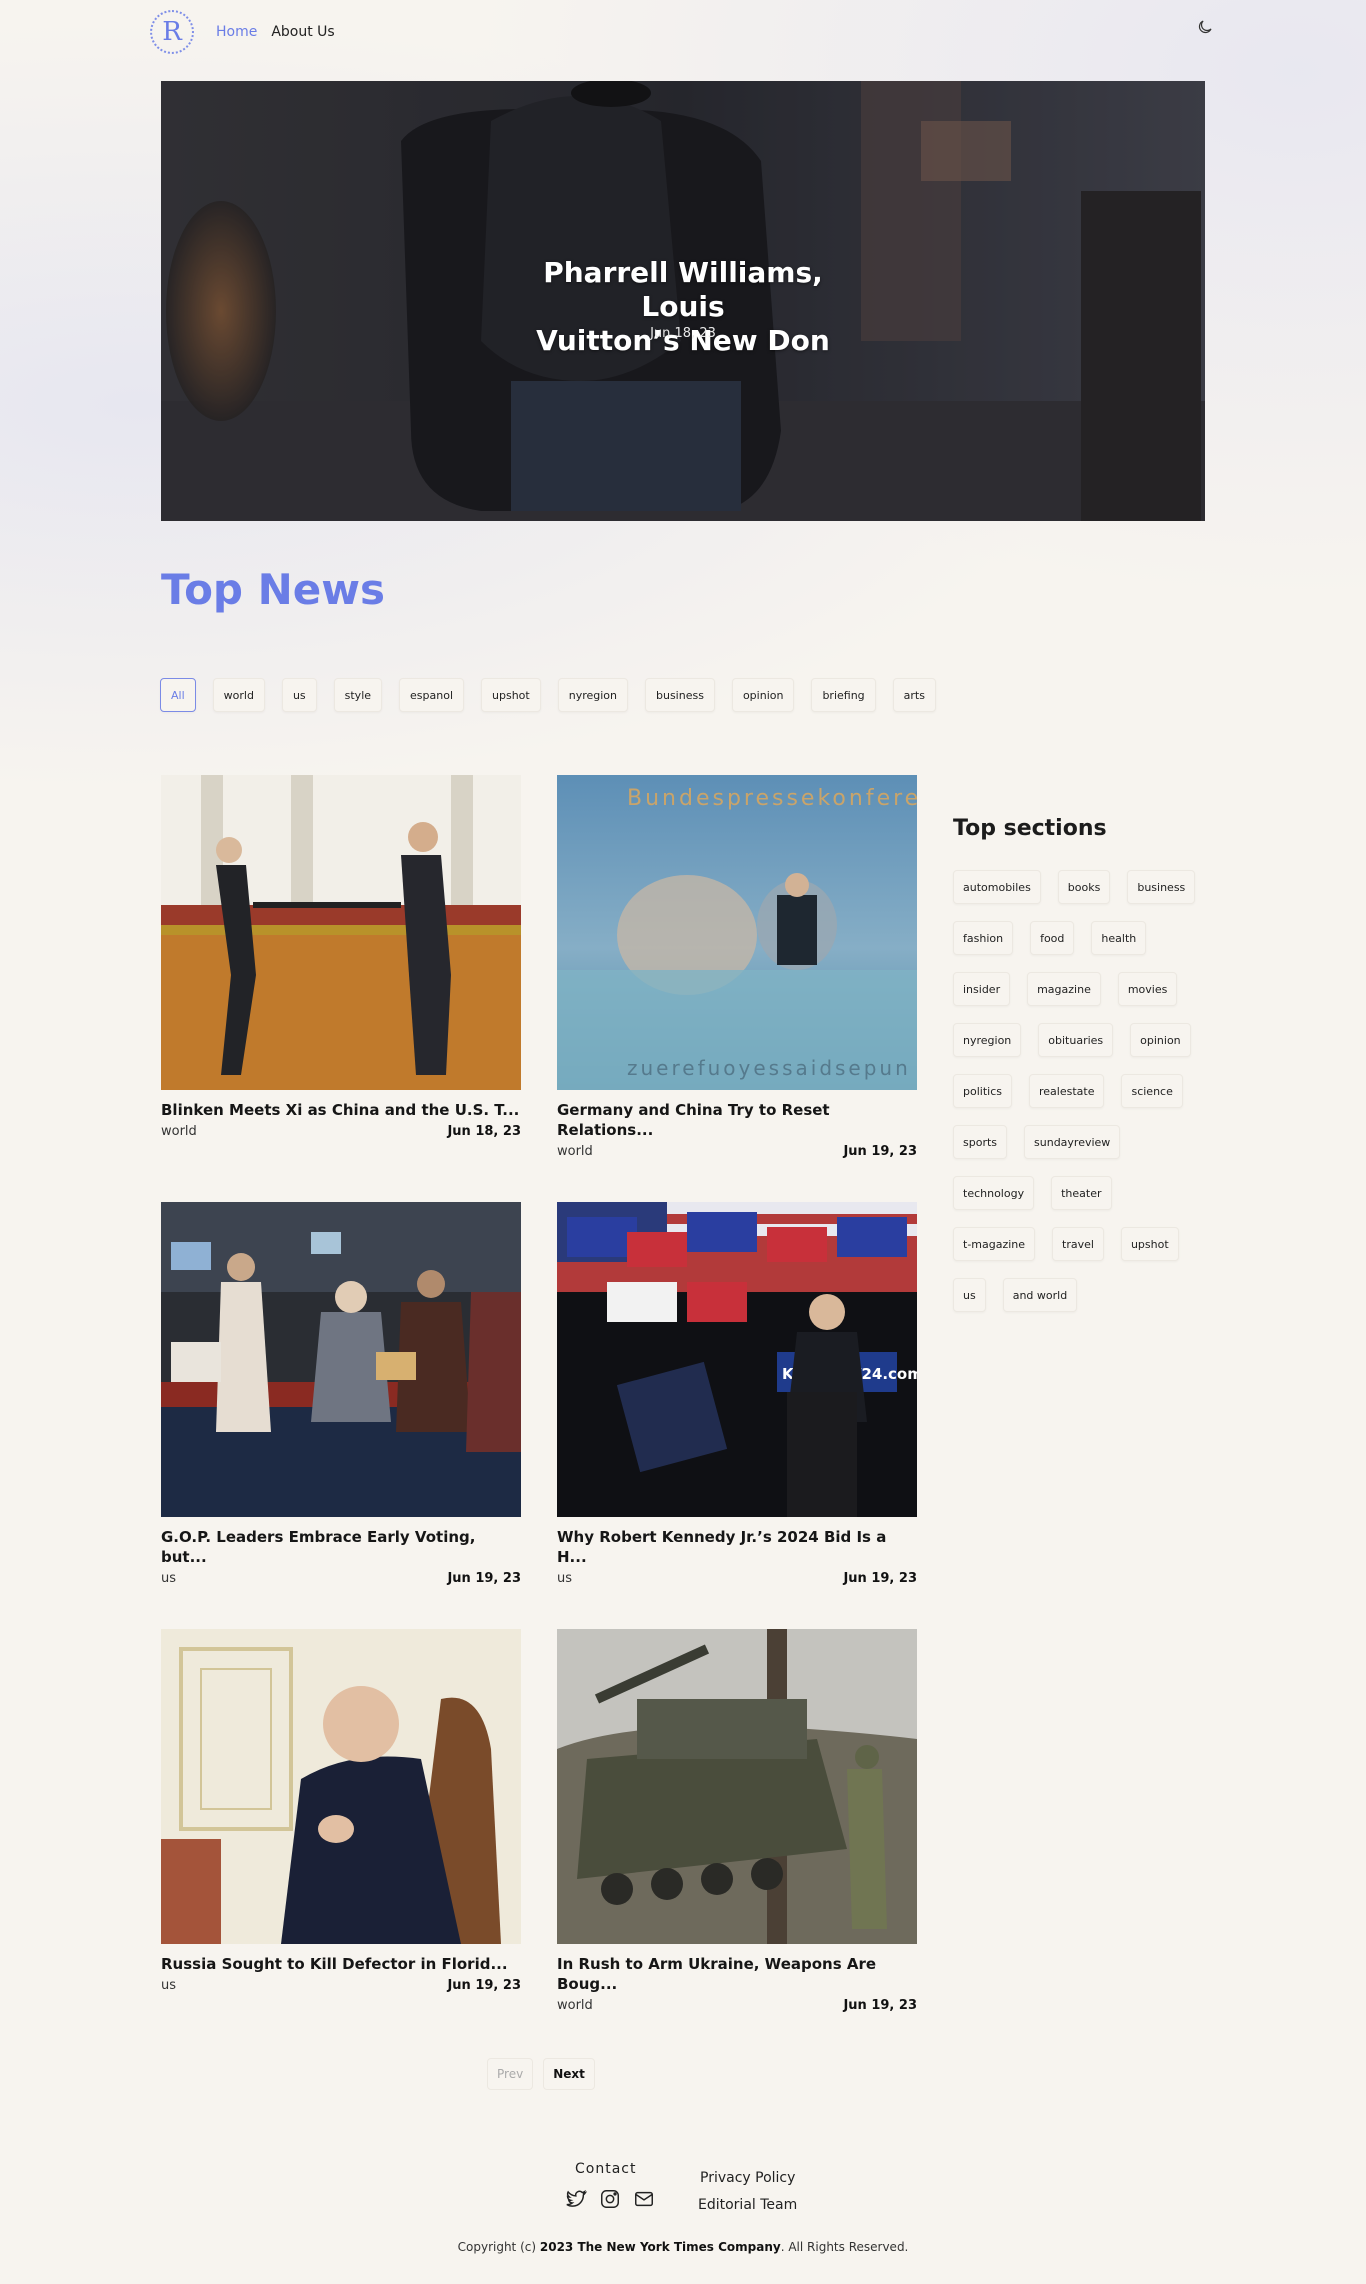 This screenshot has height=2284, width=1366. I want to click on section-tag: automobiles, so click(997, 887).